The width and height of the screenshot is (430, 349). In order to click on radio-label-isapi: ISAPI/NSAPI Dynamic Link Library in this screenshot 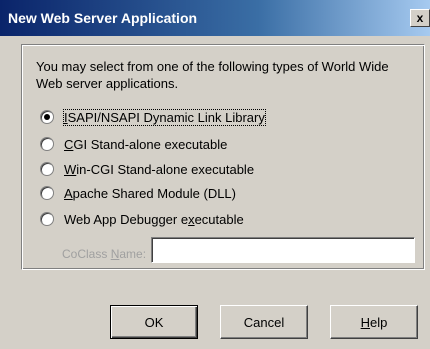, I will do `click(164, 117)`.